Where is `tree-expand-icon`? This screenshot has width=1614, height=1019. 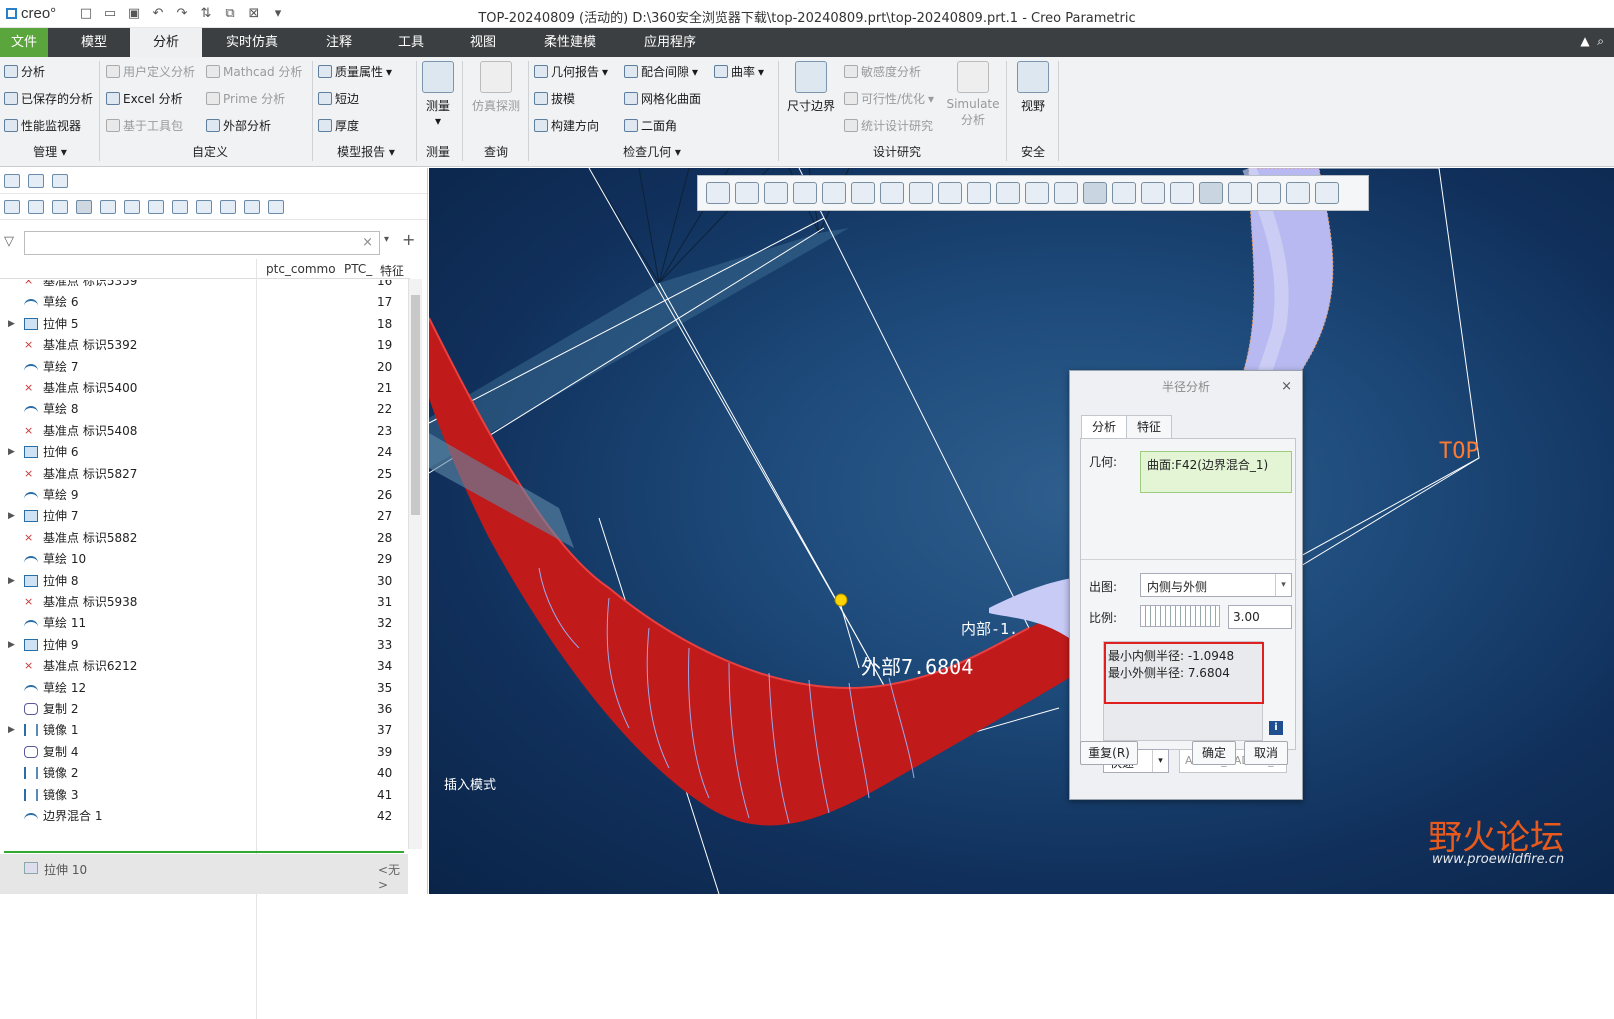
tree-expand-icon is located at coordinates (60, 206).